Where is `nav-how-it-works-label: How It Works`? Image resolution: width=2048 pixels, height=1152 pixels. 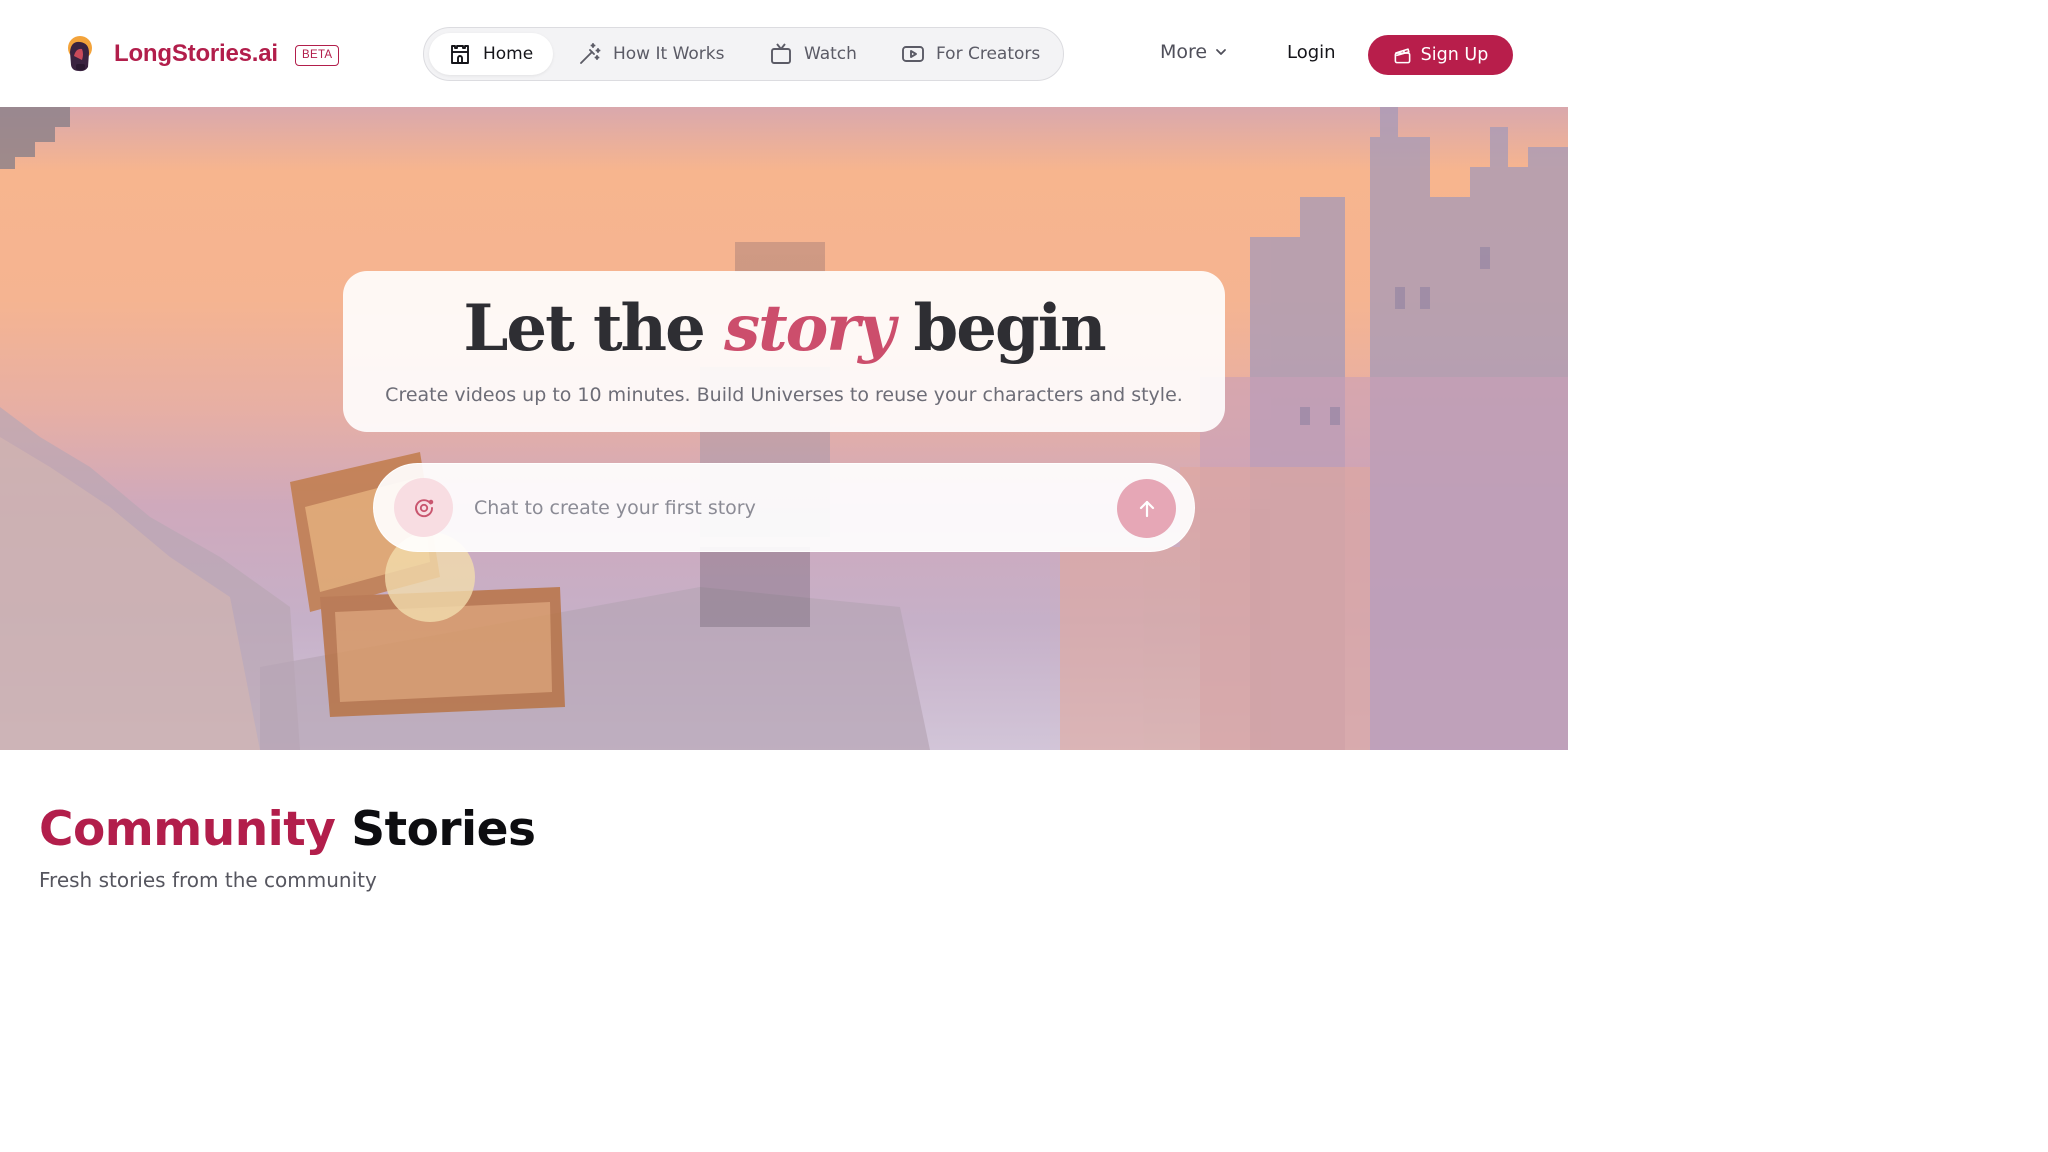 nav-how-it-works-label: How It Works is located at coordinates (669, 54).